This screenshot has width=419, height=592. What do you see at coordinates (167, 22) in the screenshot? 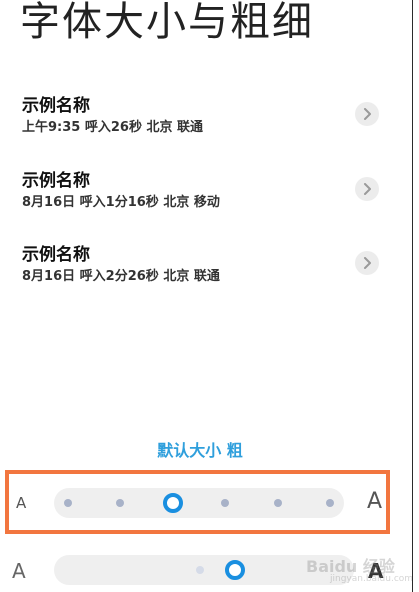
I see `page-title: 字体大小与粗细` at bounding box center [167, 22].